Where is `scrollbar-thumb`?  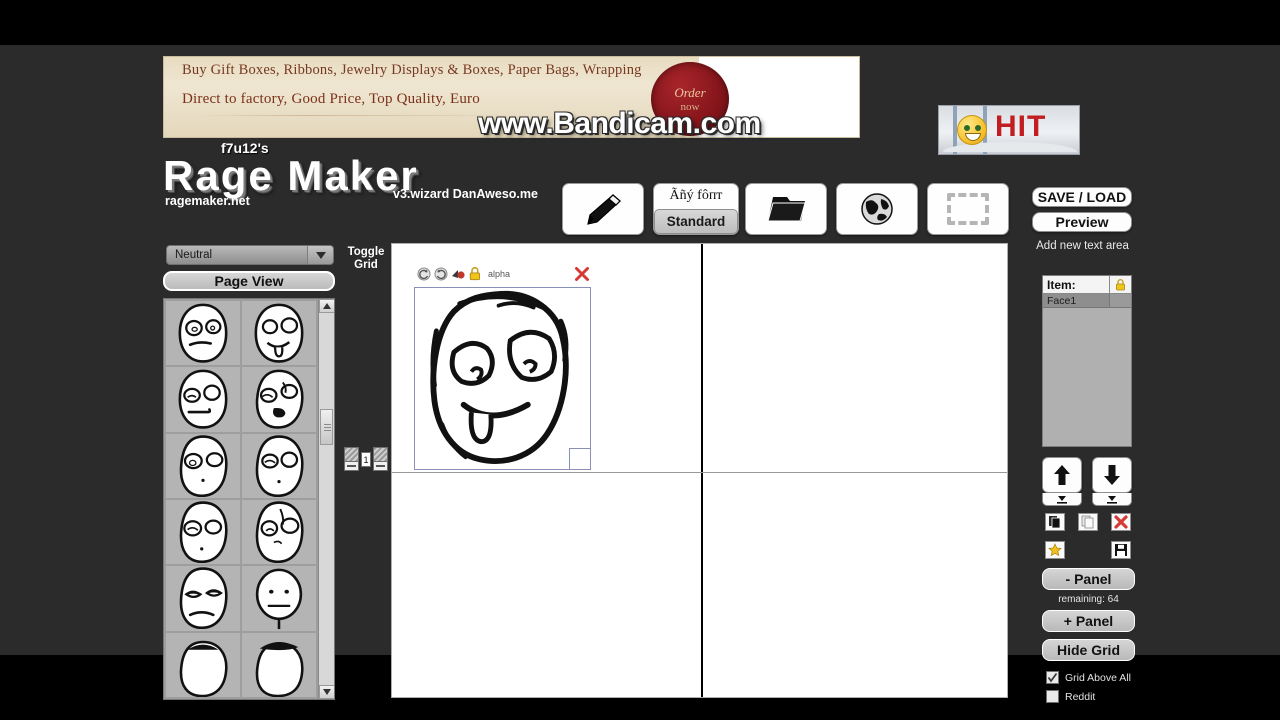 scrollbar-thumb is located at coordinates (326, 427).